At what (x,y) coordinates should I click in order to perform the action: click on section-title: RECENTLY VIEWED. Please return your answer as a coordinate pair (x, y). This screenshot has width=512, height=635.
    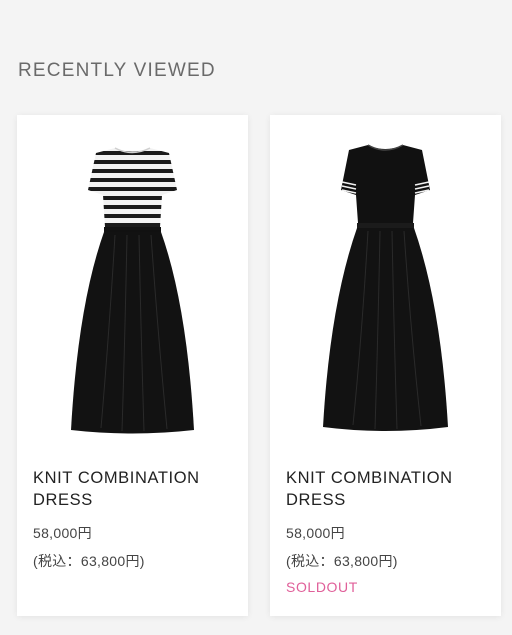
    Looking at the image, I should click on (117, 70).